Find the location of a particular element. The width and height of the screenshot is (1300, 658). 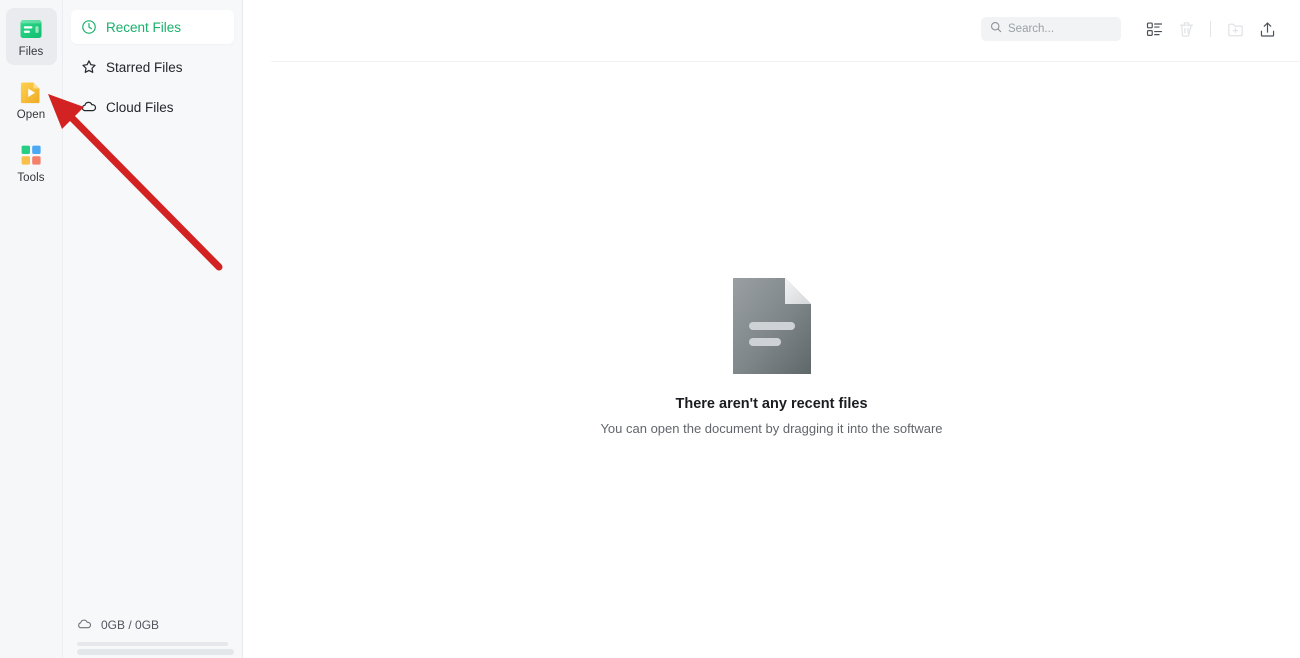

rail-item-open: Open is located at coordinates (31, 99).